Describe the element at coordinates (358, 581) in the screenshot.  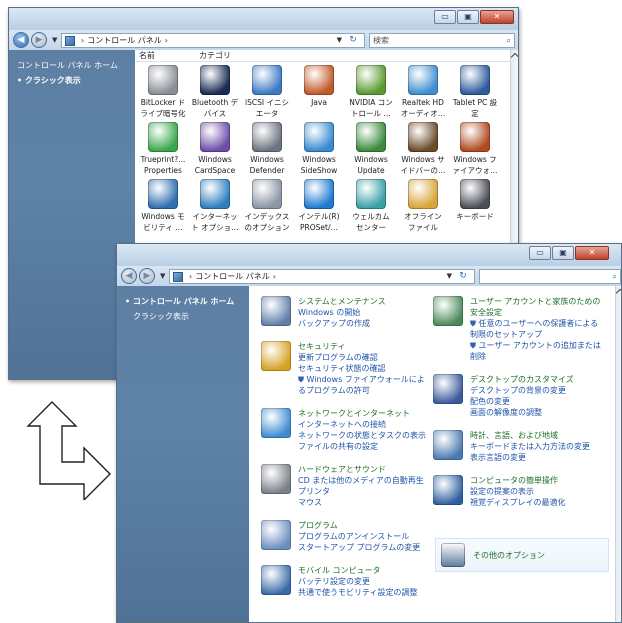
I see `category-task-link: バッテリ設定の変更` at that location.